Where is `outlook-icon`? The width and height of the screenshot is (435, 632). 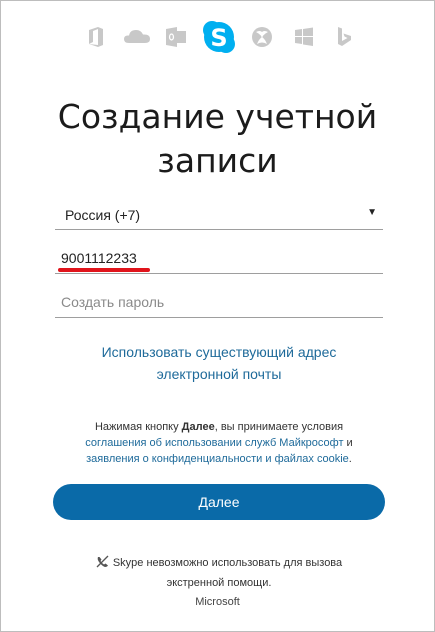 outlook-icon is located at coordinates (176, 37).